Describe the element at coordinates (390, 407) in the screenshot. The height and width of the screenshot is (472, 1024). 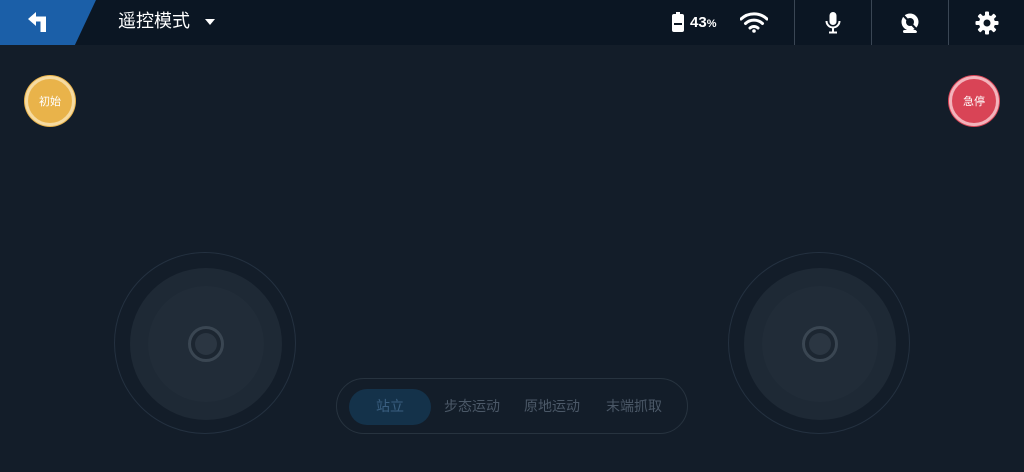
I see `tab-stand: 站立` at that location.